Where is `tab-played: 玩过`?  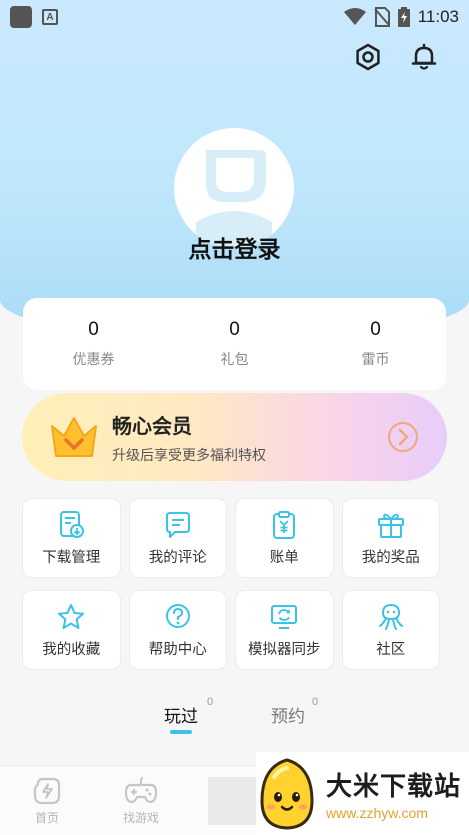
tab-played: 玩过 is located at coordinates (181, 714).